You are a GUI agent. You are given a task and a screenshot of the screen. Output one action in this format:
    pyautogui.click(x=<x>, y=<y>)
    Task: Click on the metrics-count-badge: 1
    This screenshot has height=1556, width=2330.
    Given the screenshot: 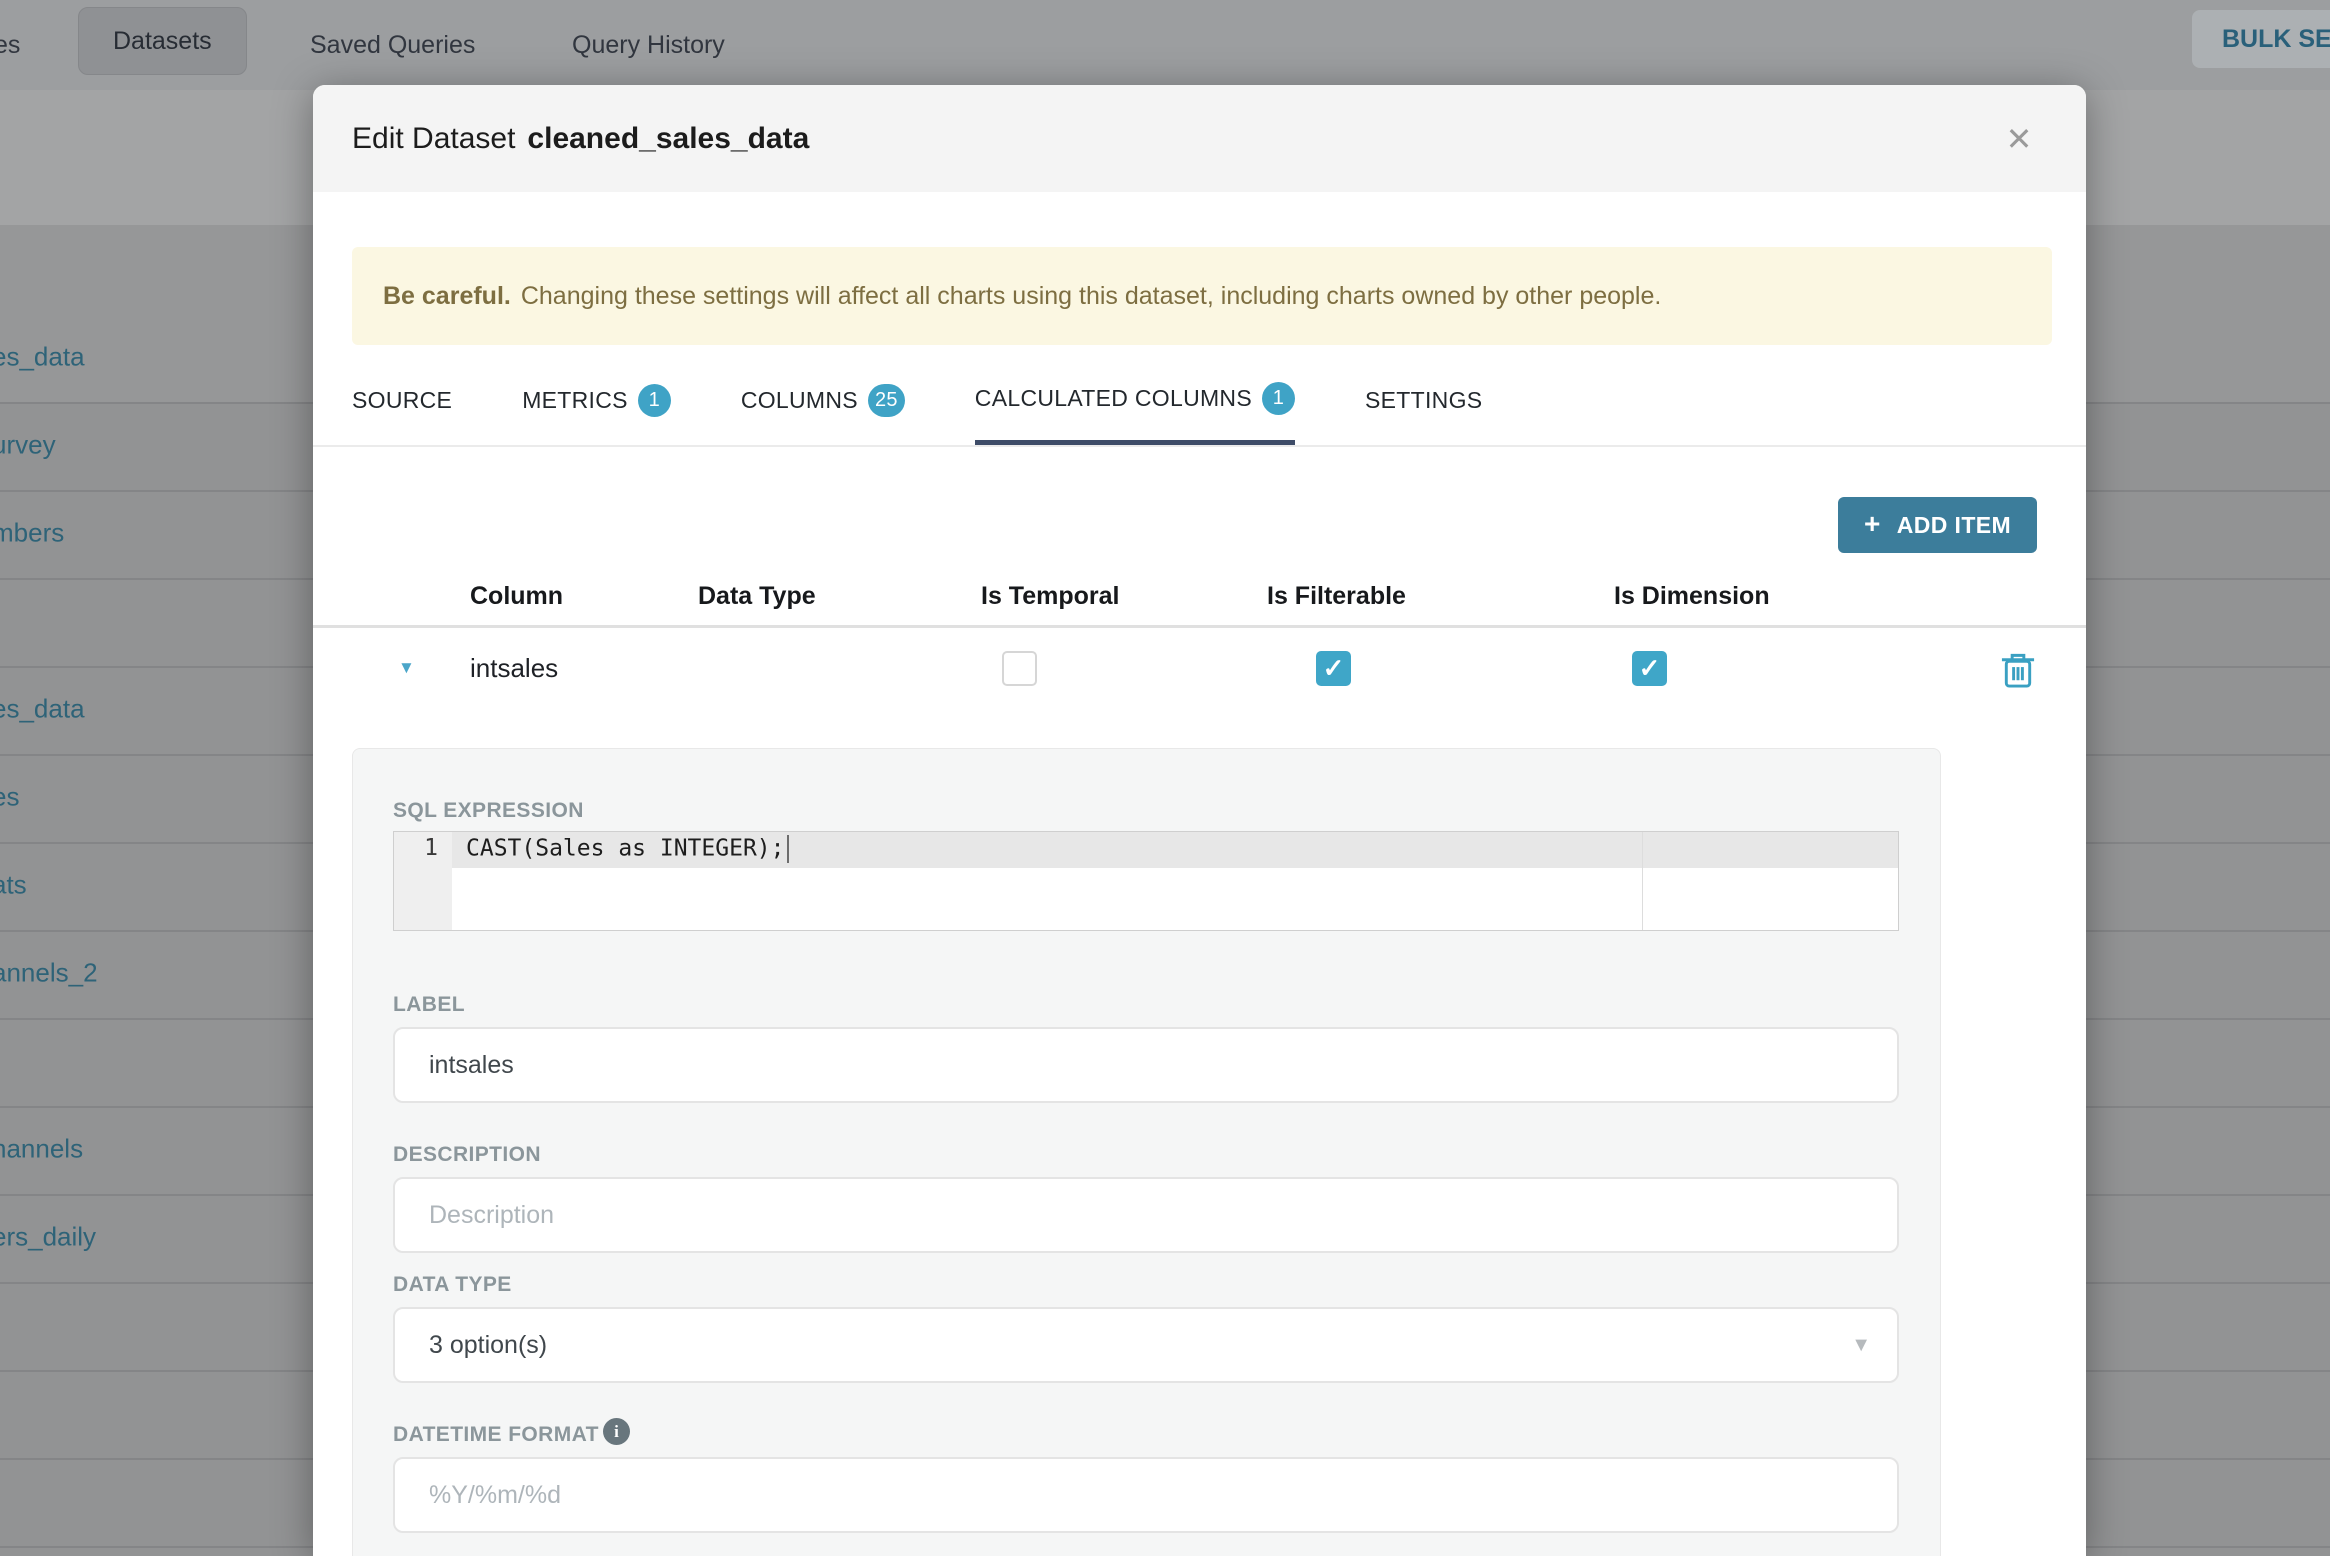 What is the action you would take?
    pyautogui.click(x=654, y=400)
    